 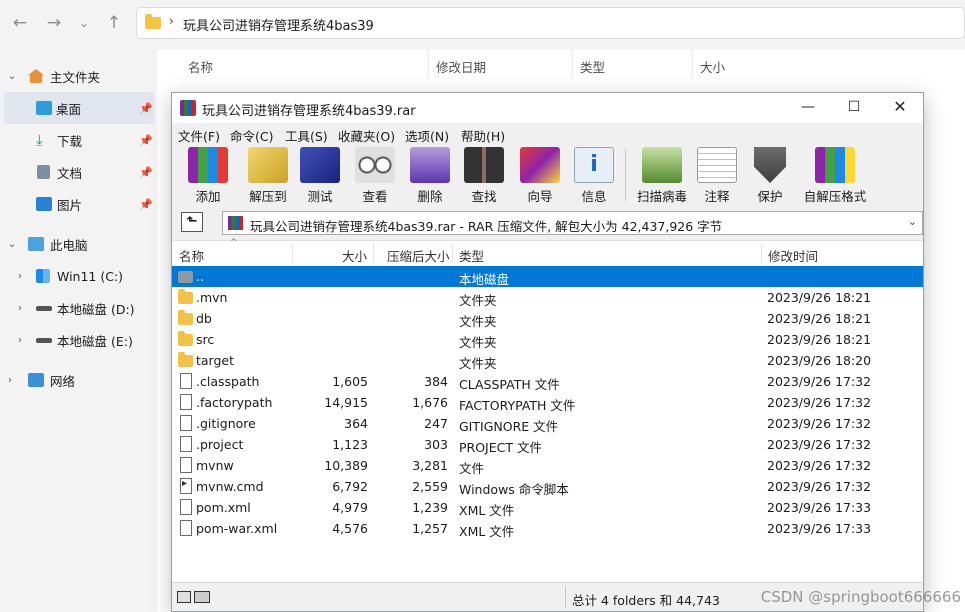 I want to click on sidebar-item-documents: 文档 📌, so click(x=77, y=172).